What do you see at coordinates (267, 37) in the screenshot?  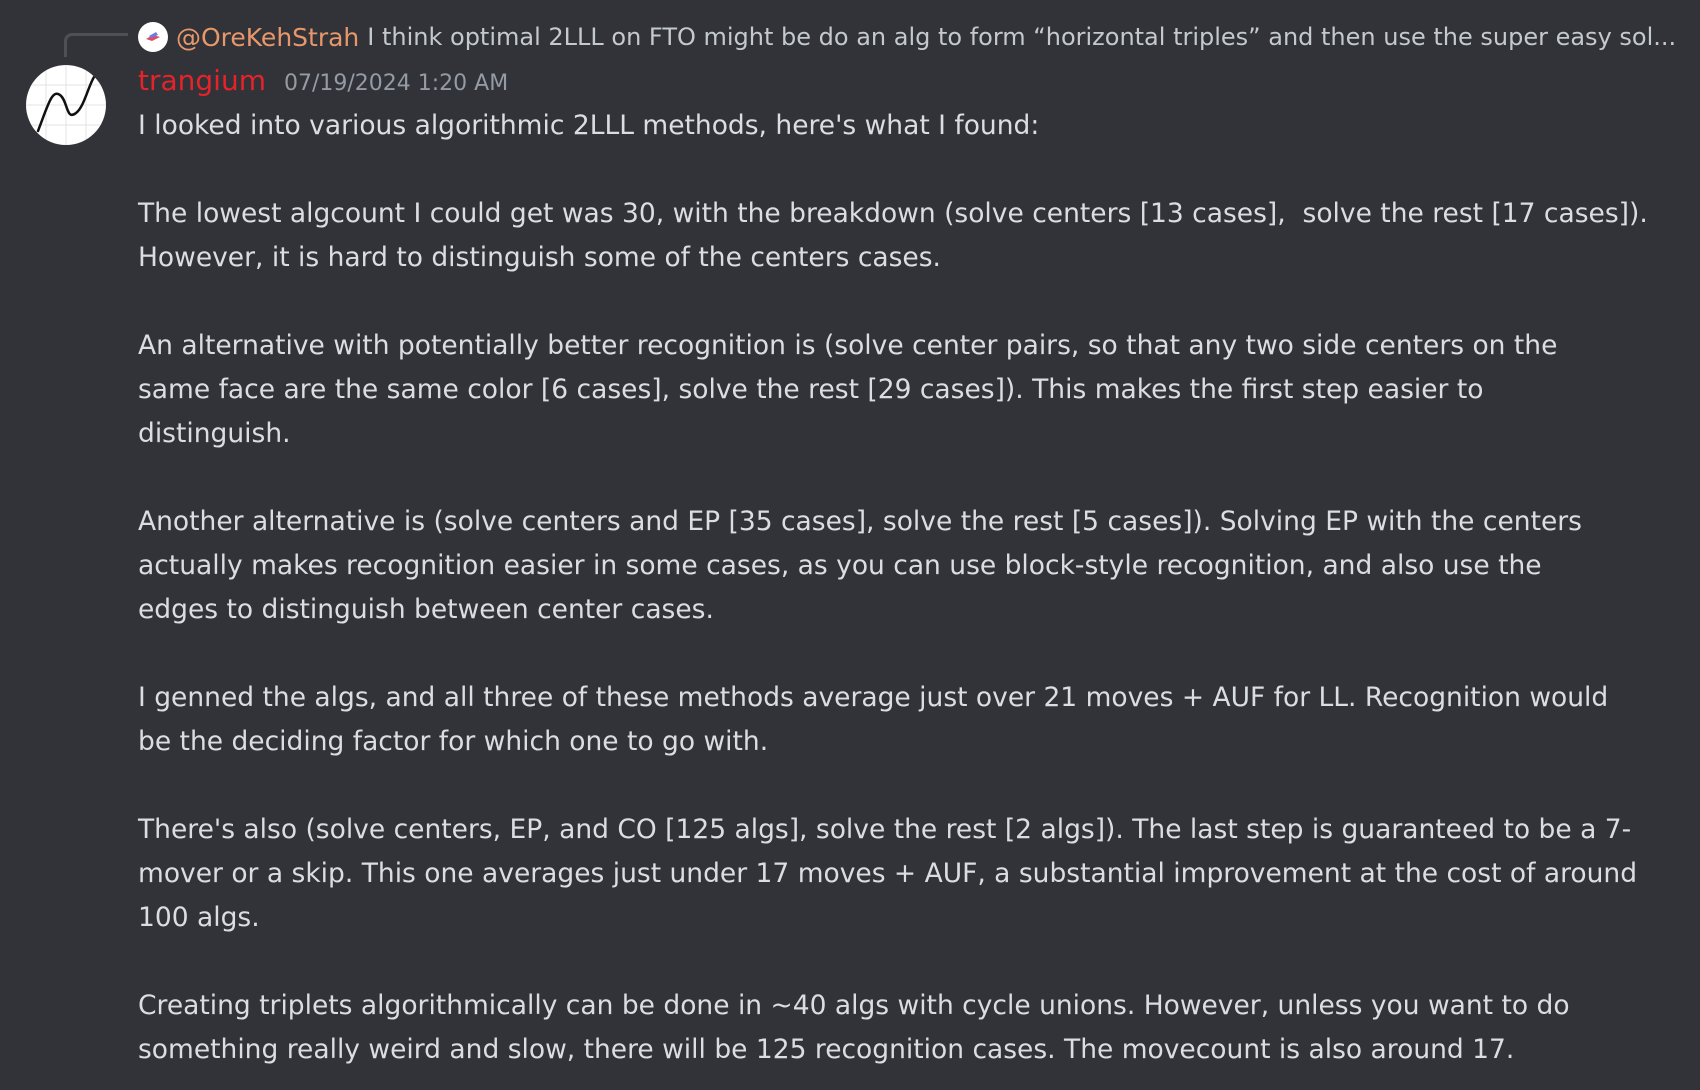 I see `reply-author: @OreKehStrah` at bounding box center [267, 37].